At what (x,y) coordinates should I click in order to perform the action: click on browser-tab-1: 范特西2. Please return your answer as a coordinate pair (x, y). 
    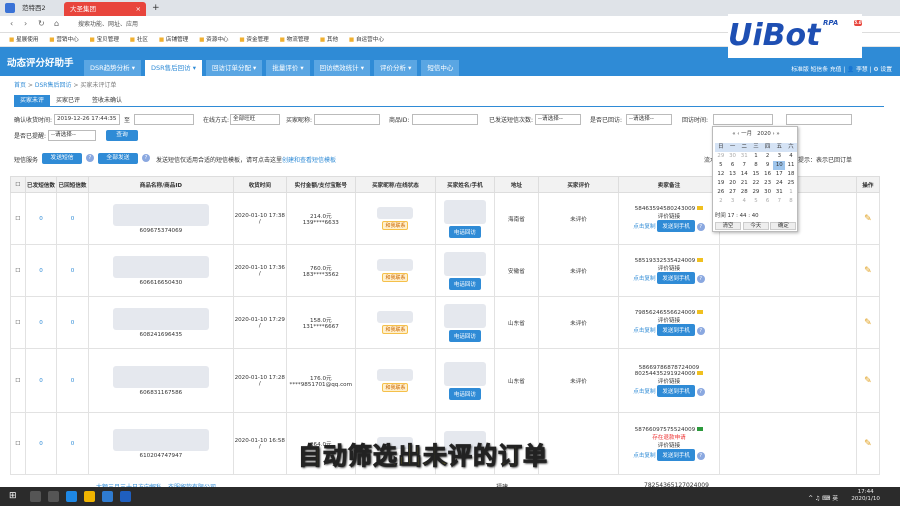
    Looking at the image, I should click on (40, 8).